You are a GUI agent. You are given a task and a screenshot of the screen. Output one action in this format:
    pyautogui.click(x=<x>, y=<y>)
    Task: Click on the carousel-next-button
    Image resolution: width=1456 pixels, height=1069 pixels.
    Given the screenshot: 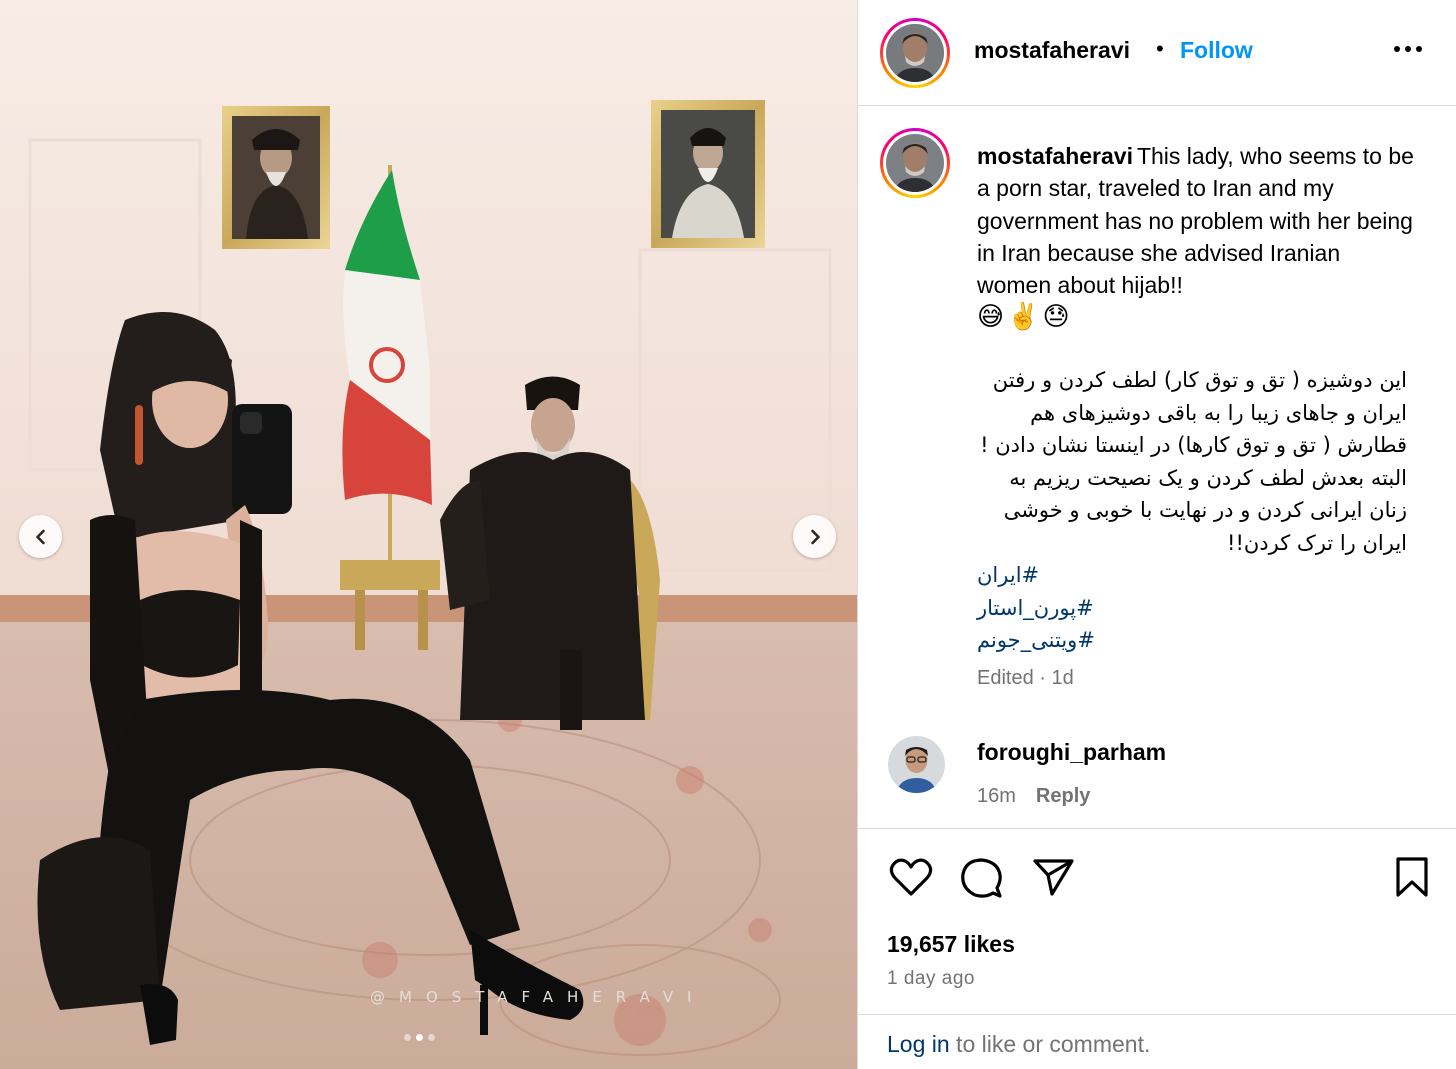 What is the action you would take?
    pyautogui.click(x=814, y=536)
    